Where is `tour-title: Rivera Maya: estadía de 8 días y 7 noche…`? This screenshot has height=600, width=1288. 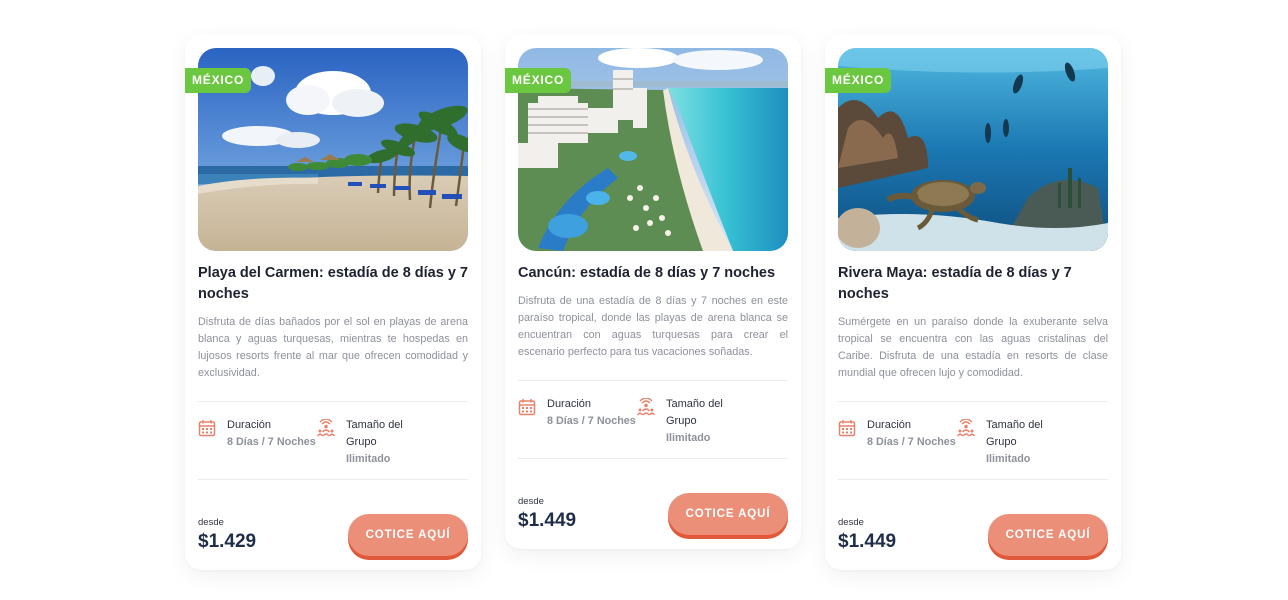 tour-title: Rivera Maya: estadía de 8 días y 7 noche… is located at coordinates (975, 284).